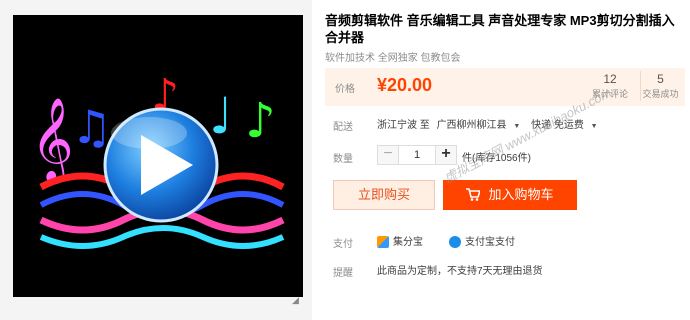 This screenshot has height=320, width=690. Describe the element at coordinates (345, 89) in the screenshot. I see `price-label: 价格` at that location.